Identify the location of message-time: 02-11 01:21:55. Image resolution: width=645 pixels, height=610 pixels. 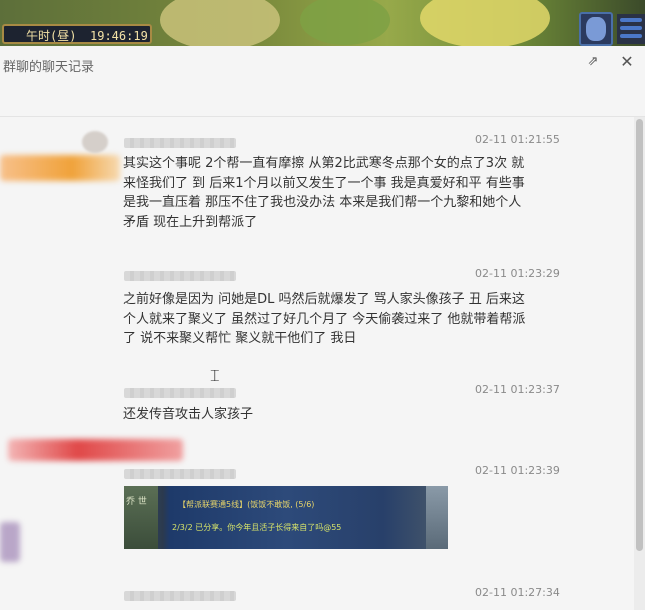
(517, 139).